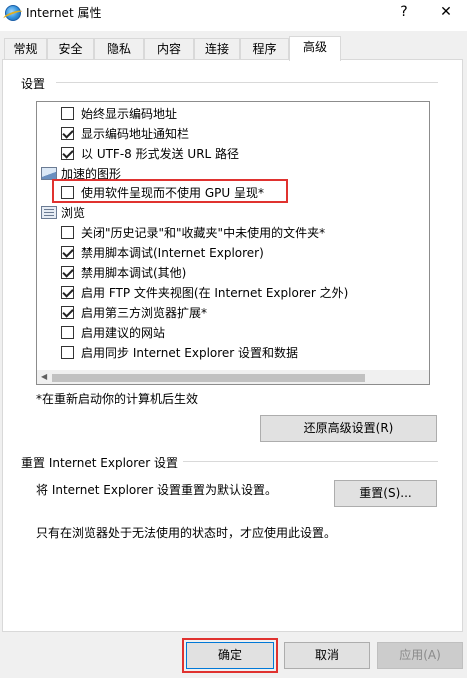 The width and height of the screenshot is (467, 678). What do you see at coordinates (144, 313) in the screenshot?
I see `setting-label: 启用第三方浏览器扩展*` at bounding box center [144, 313].